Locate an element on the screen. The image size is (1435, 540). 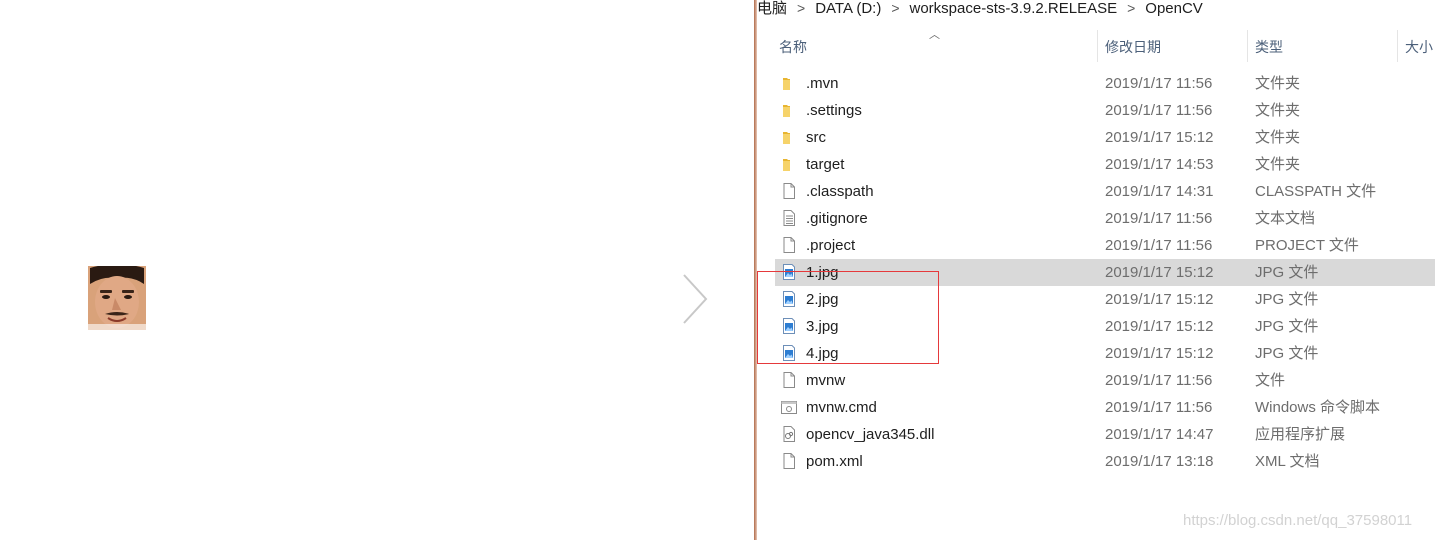
file-modified-date: 2019/1/17 13:18 is located at coordinates (1159, 461).